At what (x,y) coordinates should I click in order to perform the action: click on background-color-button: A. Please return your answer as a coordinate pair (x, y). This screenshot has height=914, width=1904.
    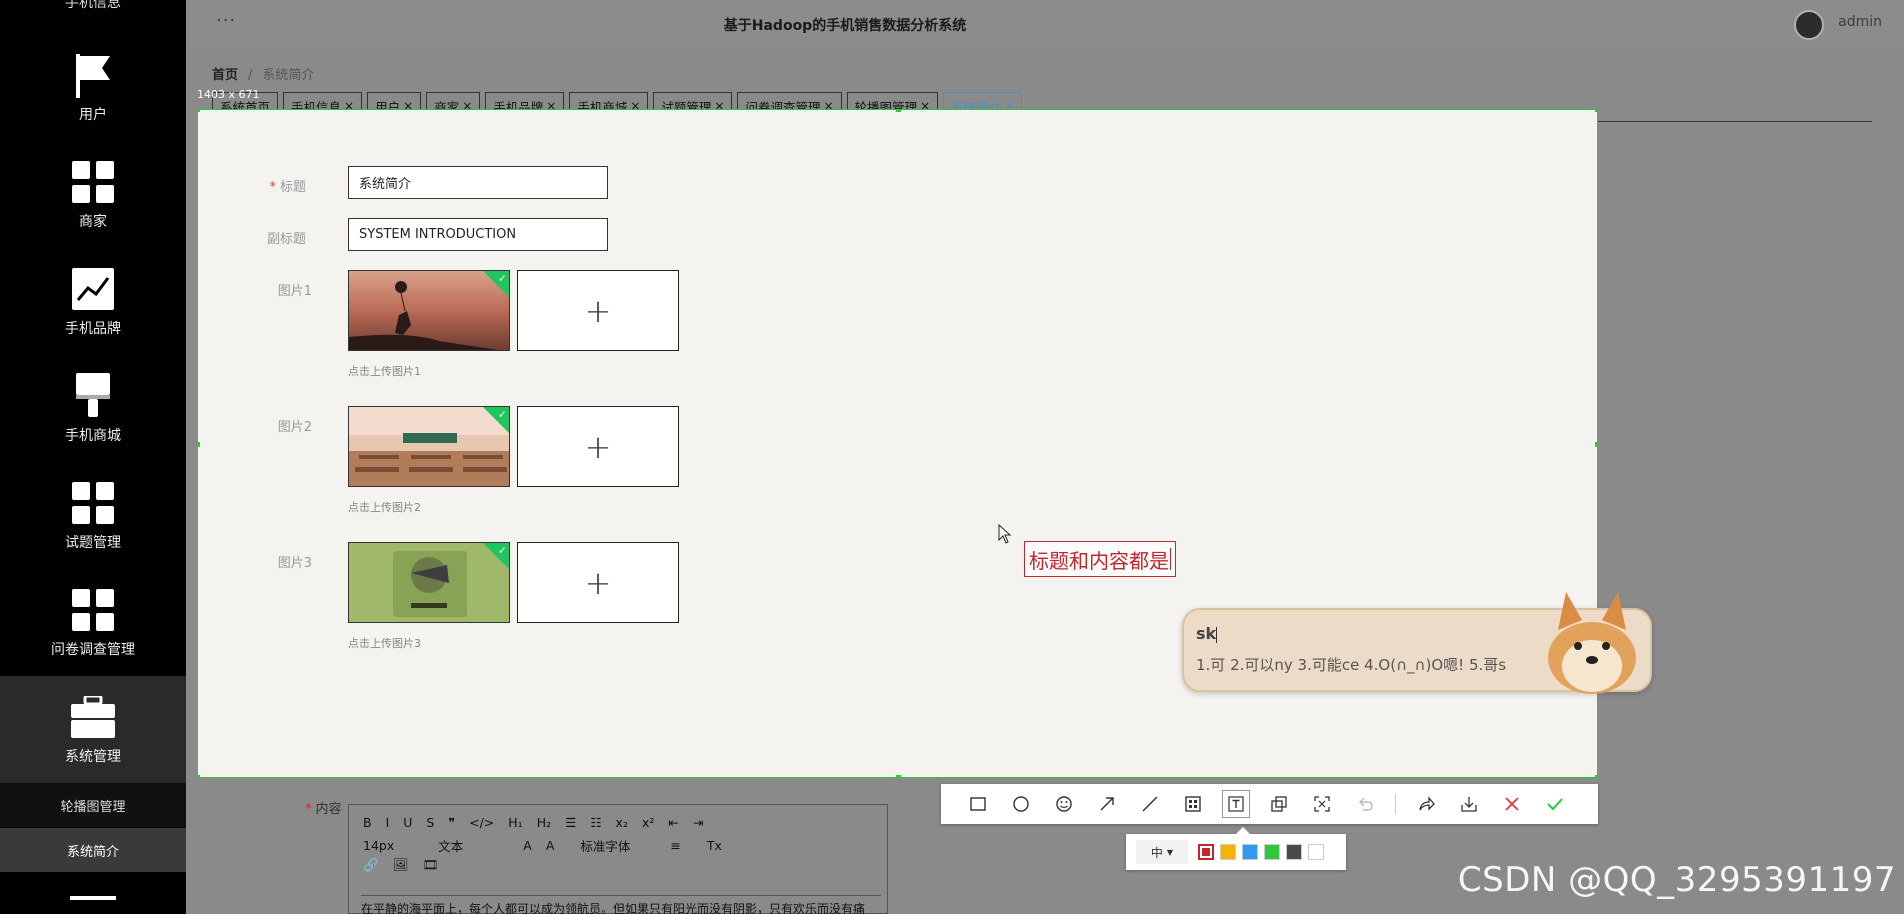
    Looking at the image, I should click on (550, 845).